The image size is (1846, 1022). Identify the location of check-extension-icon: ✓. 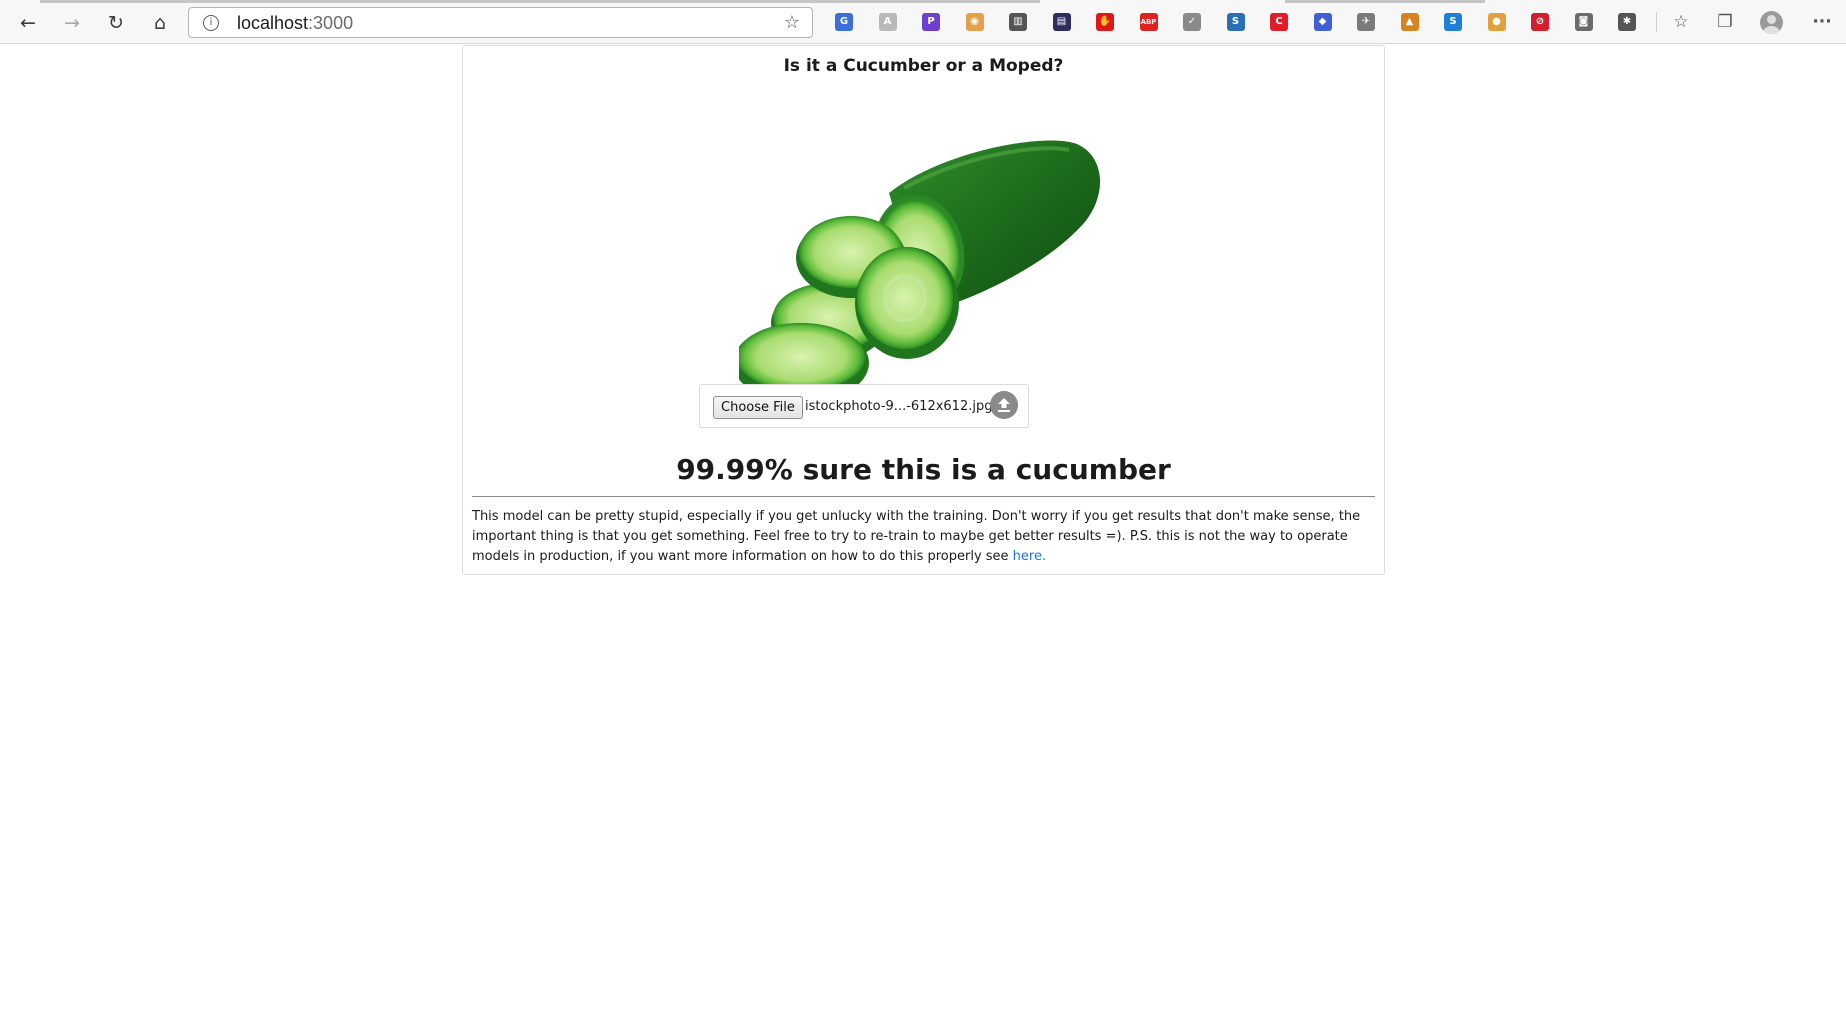
(1192, 22).